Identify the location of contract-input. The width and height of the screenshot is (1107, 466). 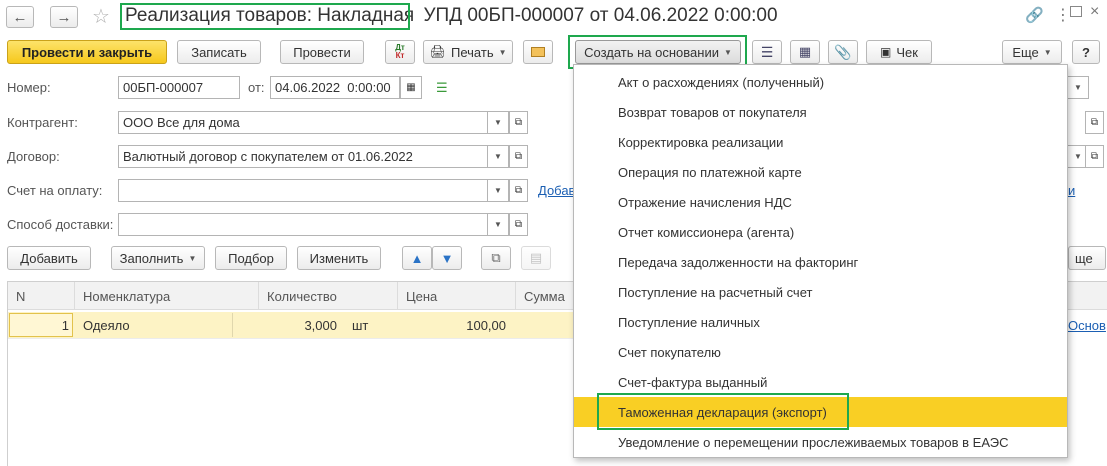
(303, 156).